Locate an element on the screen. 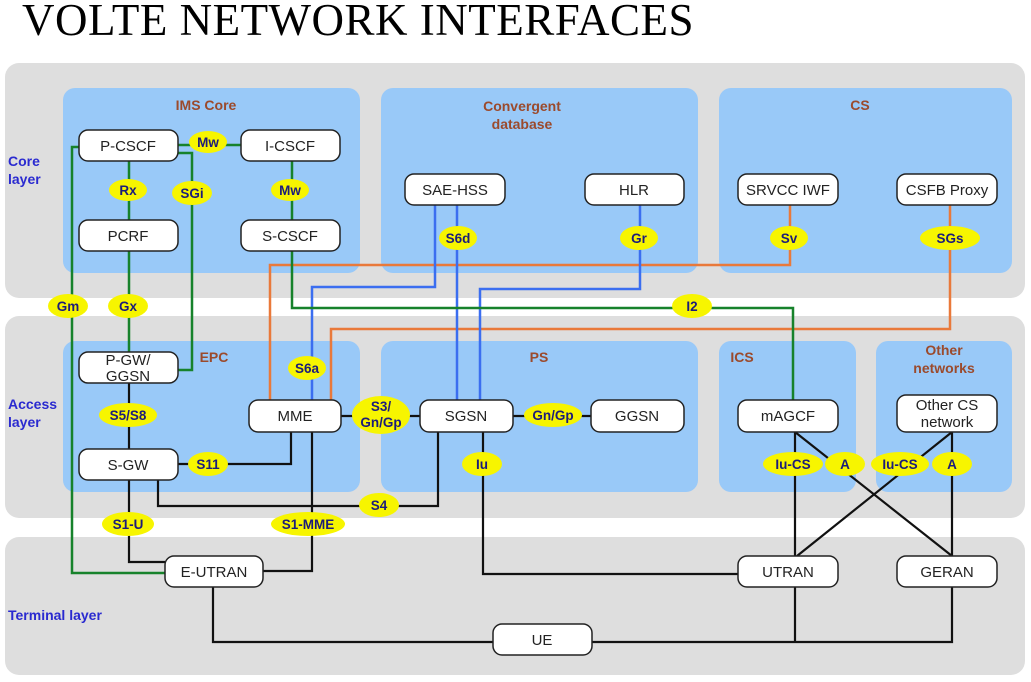  node-sgw: S-GW is located at coordinates (128, 464).